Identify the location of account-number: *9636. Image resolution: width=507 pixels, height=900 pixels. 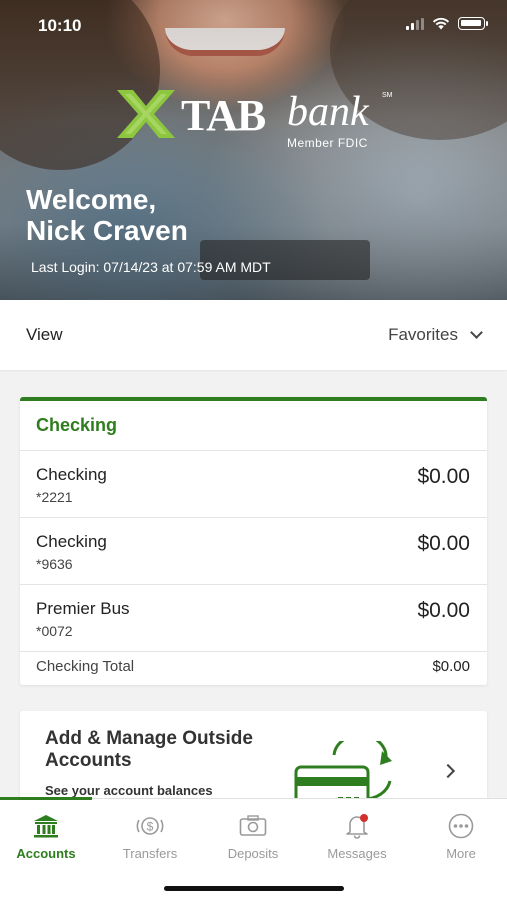
(54, 564).